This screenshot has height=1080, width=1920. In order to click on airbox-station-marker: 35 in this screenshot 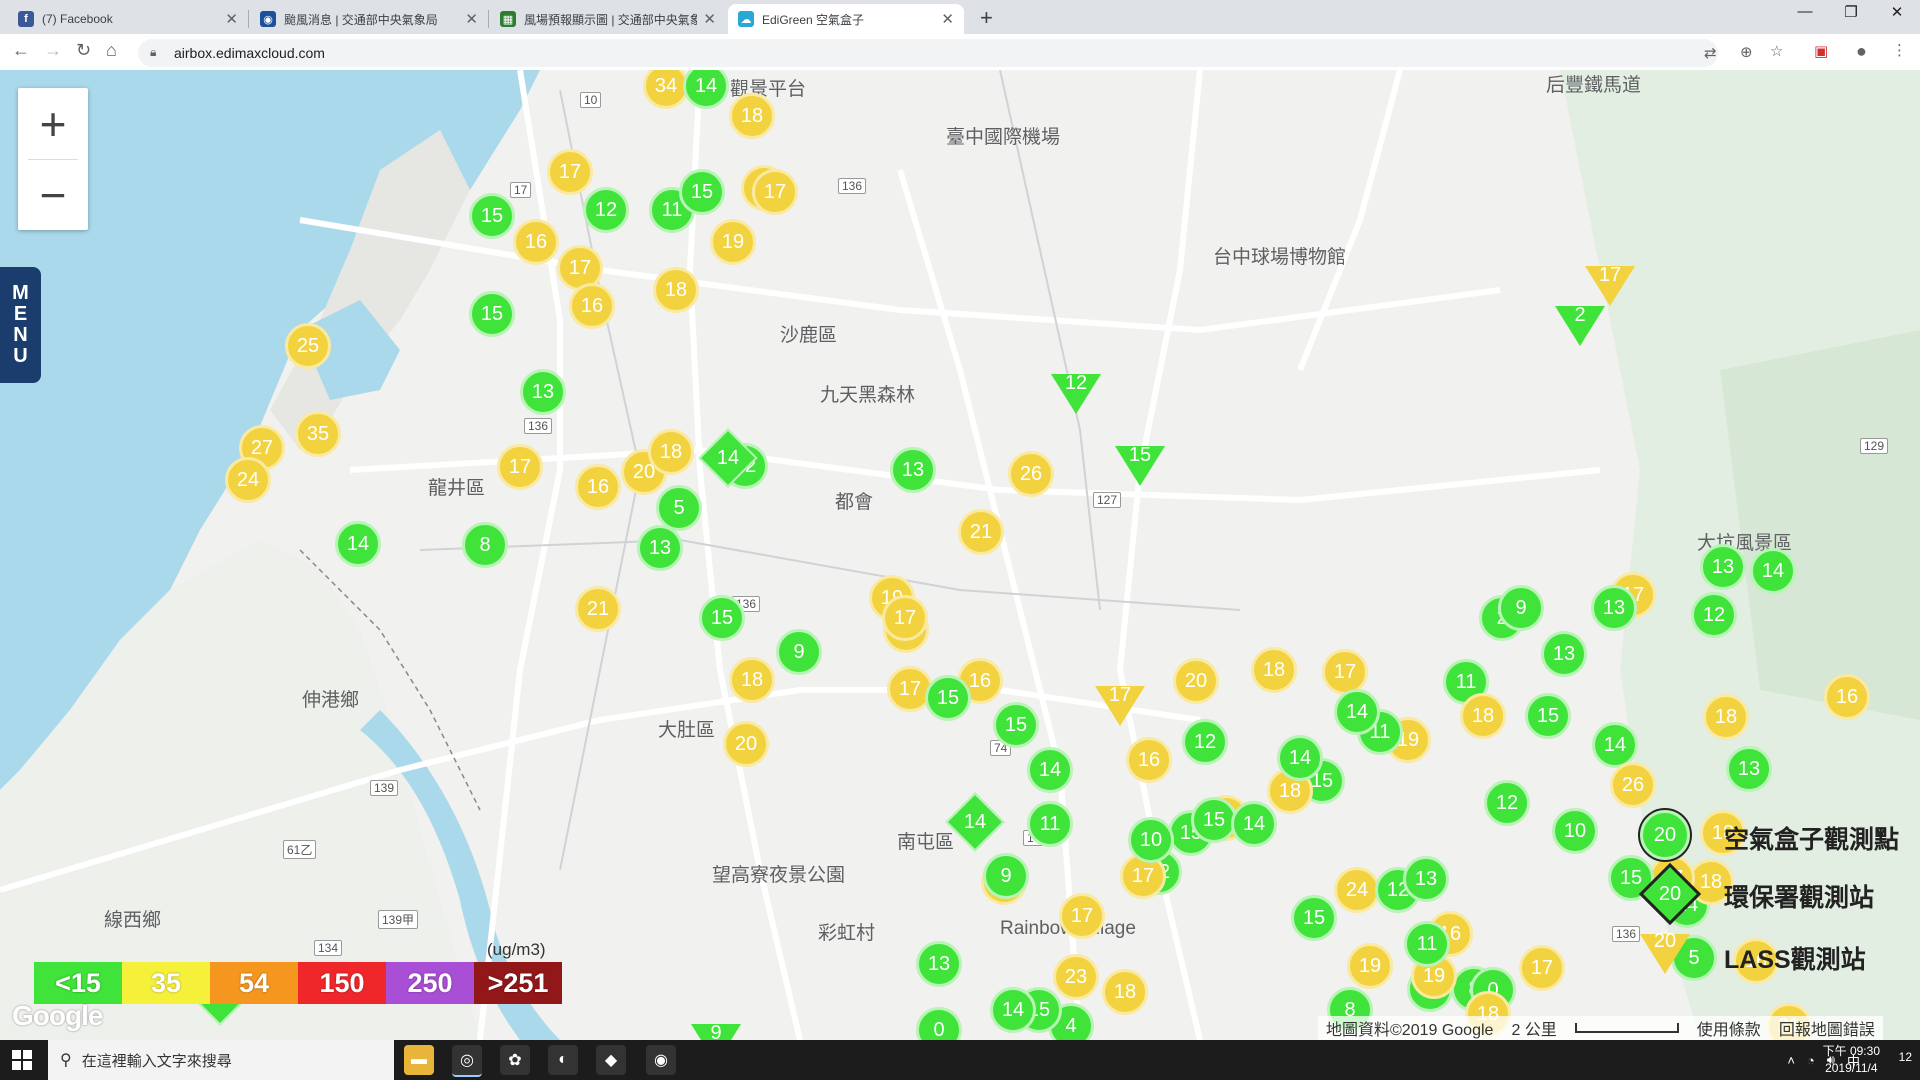, I will do `click(318, 434)`.